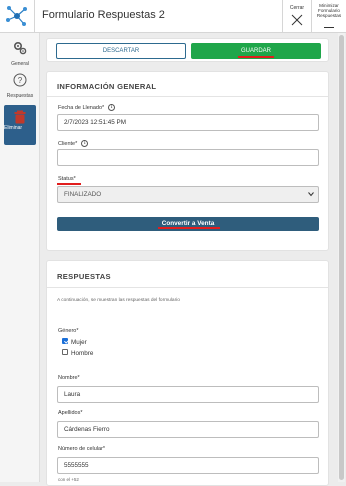 The width and height of the screenshot is (346, 486). Describe the element at coordinates (79, 342) in the screenshot. I see `option-label: Mujer` at that location.